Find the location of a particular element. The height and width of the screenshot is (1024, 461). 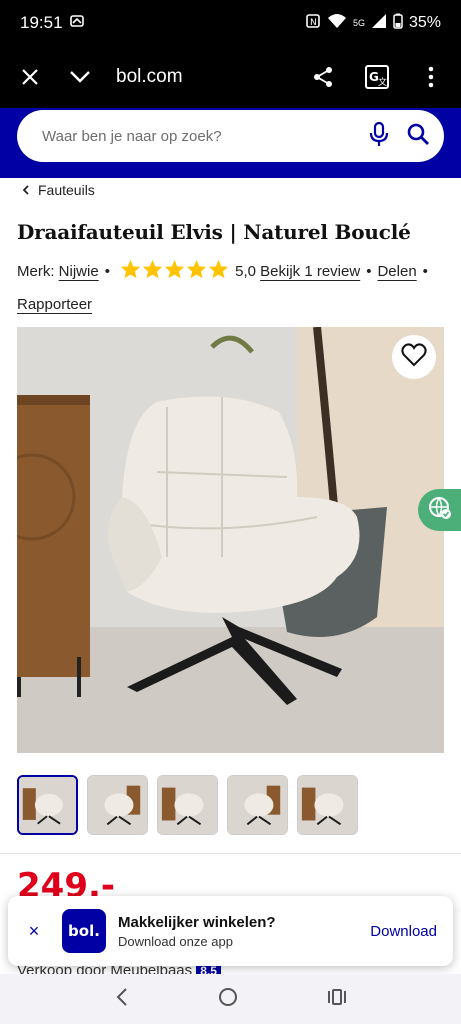

status-bar: 19:51 N 5G 35% is located at coordinates (230, 23).